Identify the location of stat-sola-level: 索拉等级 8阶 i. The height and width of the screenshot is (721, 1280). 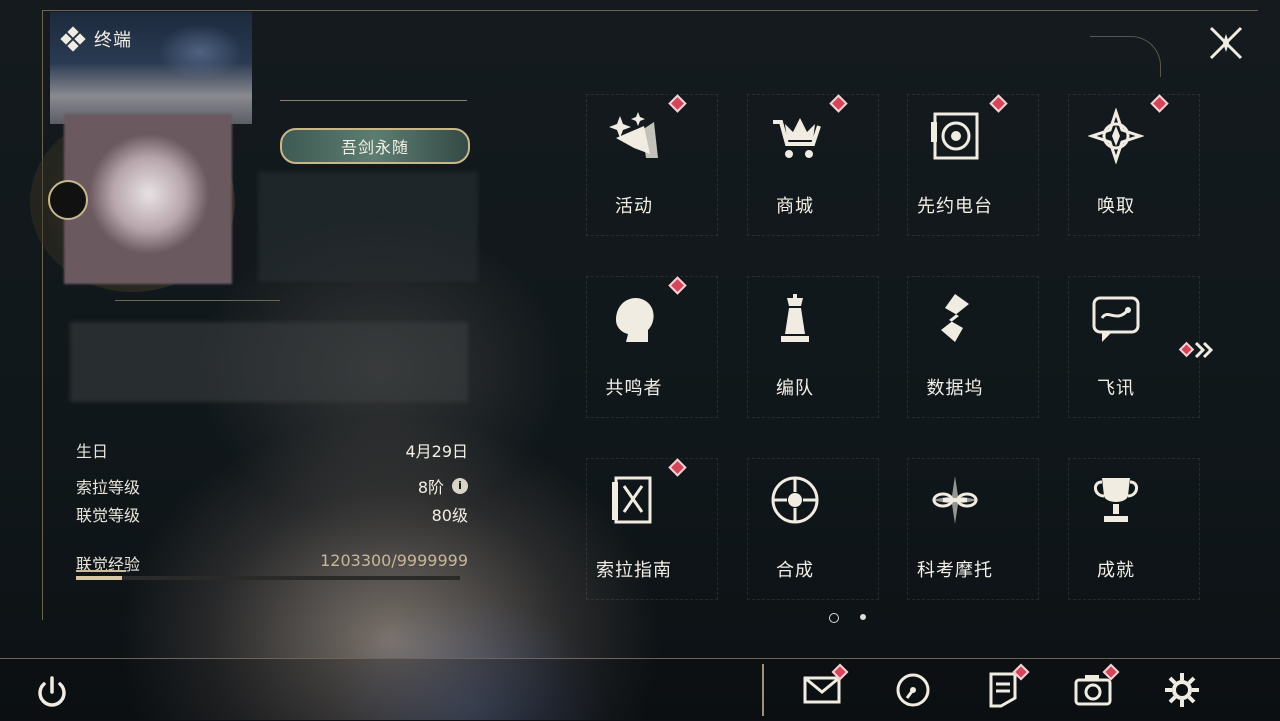
(272, 486).